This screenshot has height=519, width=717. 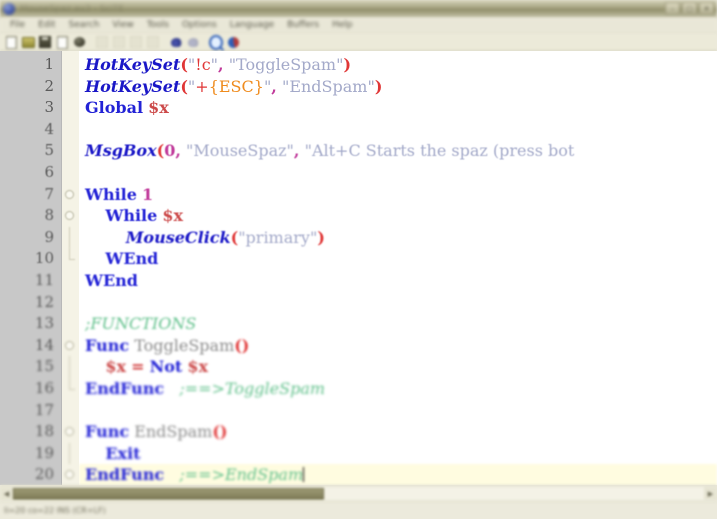 I want to click on find-button, so click(x=216, y=42).